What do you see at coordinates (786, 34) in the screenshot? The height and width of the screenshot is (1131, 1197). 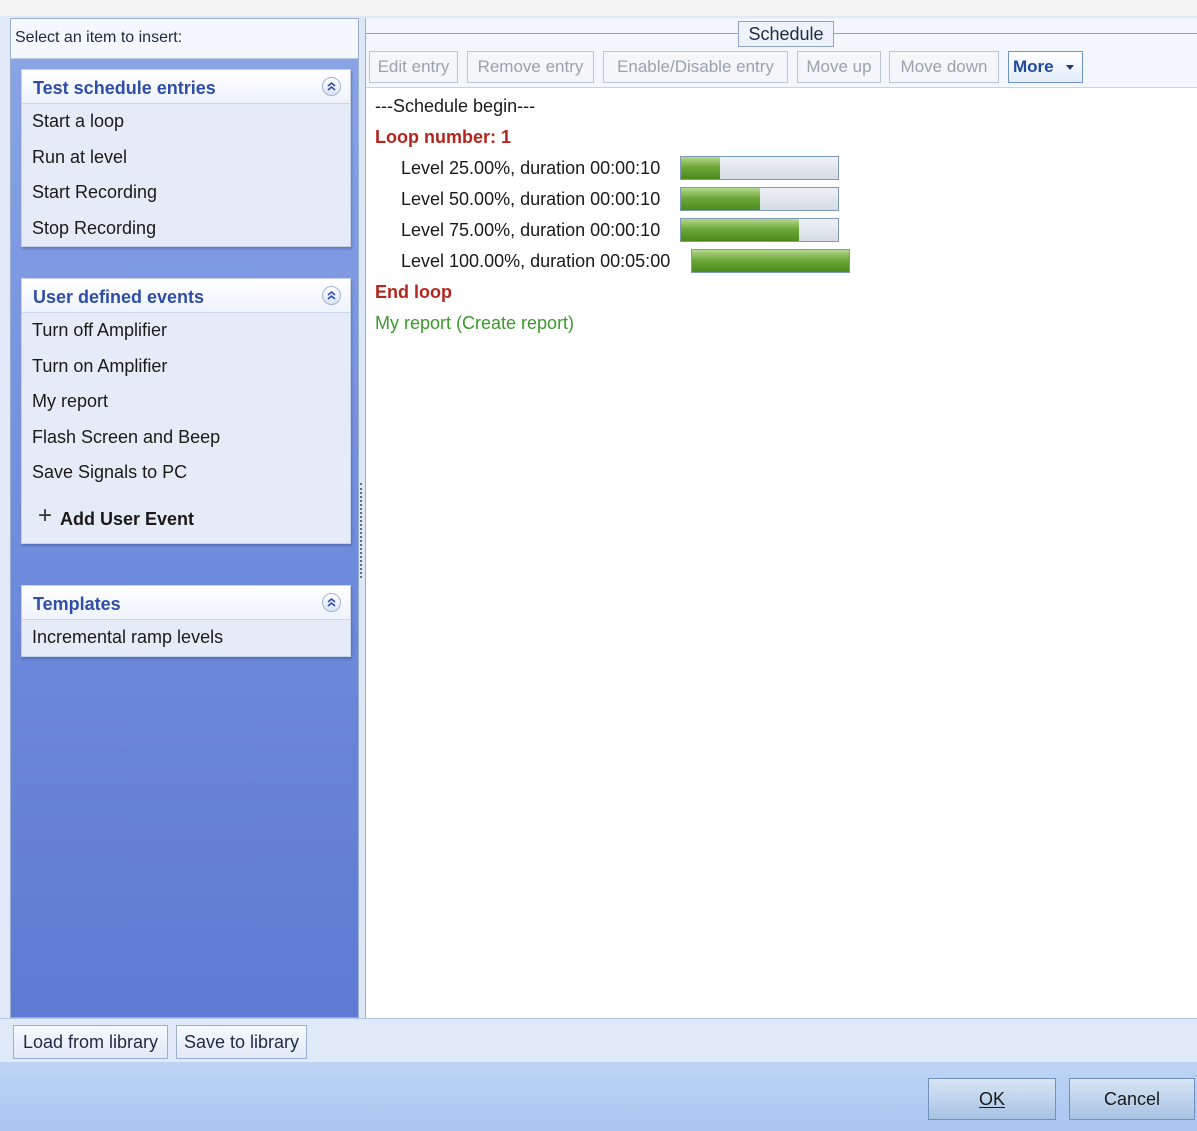 I see `schedule-tab: Schedule` at bounding box center [786, 34].